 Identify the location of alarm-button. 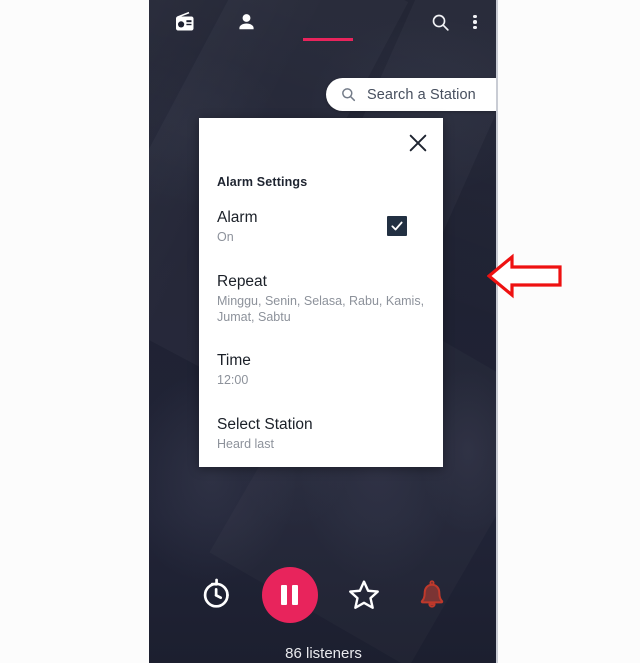
(432, 595).